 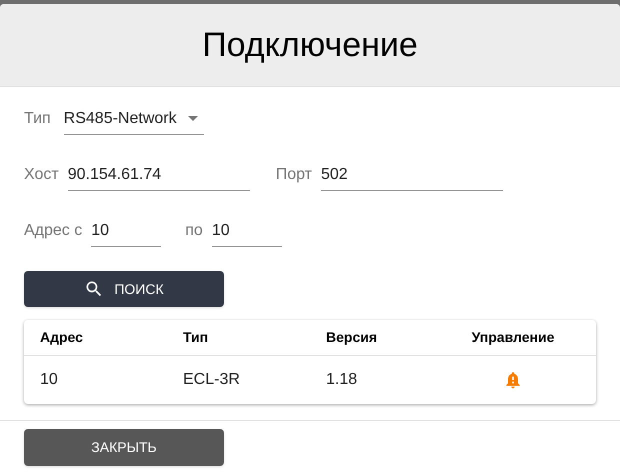 What do you see at coordinates (134, 119) in the screenshot?
I see `type-dropdown: RS485-Network` at bounding box center [134, 119].